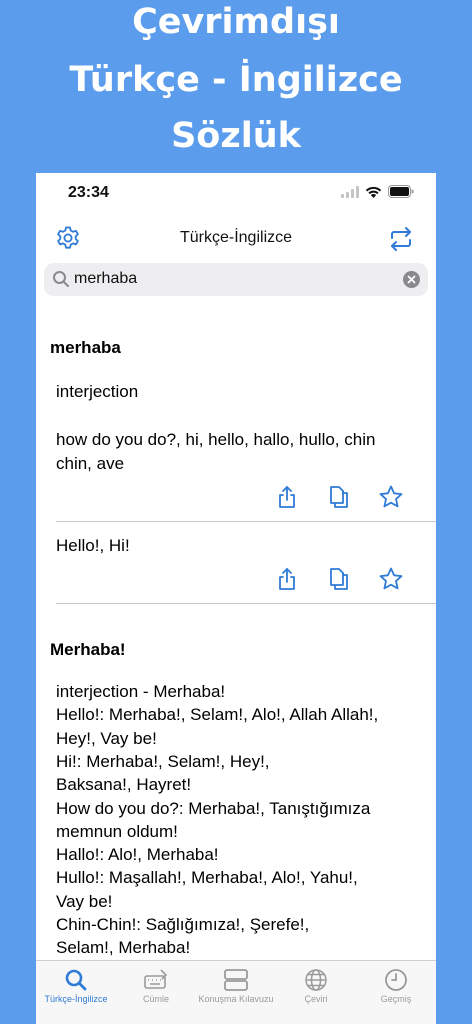 This screenshot has height=1024, width=472. I want to click on navigation-bar: Türkçe-İngilizce, so click(236, 239).